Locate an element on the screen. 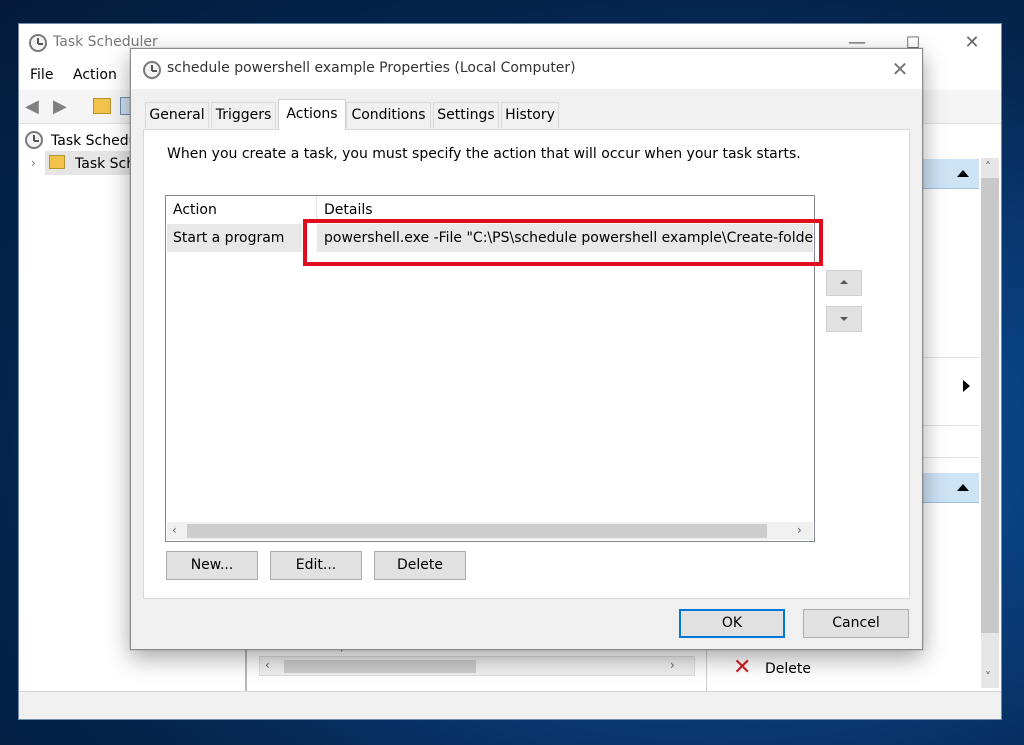 The image size is (1024, 745). up-arrow-icon is located at coordinates (844, 282).